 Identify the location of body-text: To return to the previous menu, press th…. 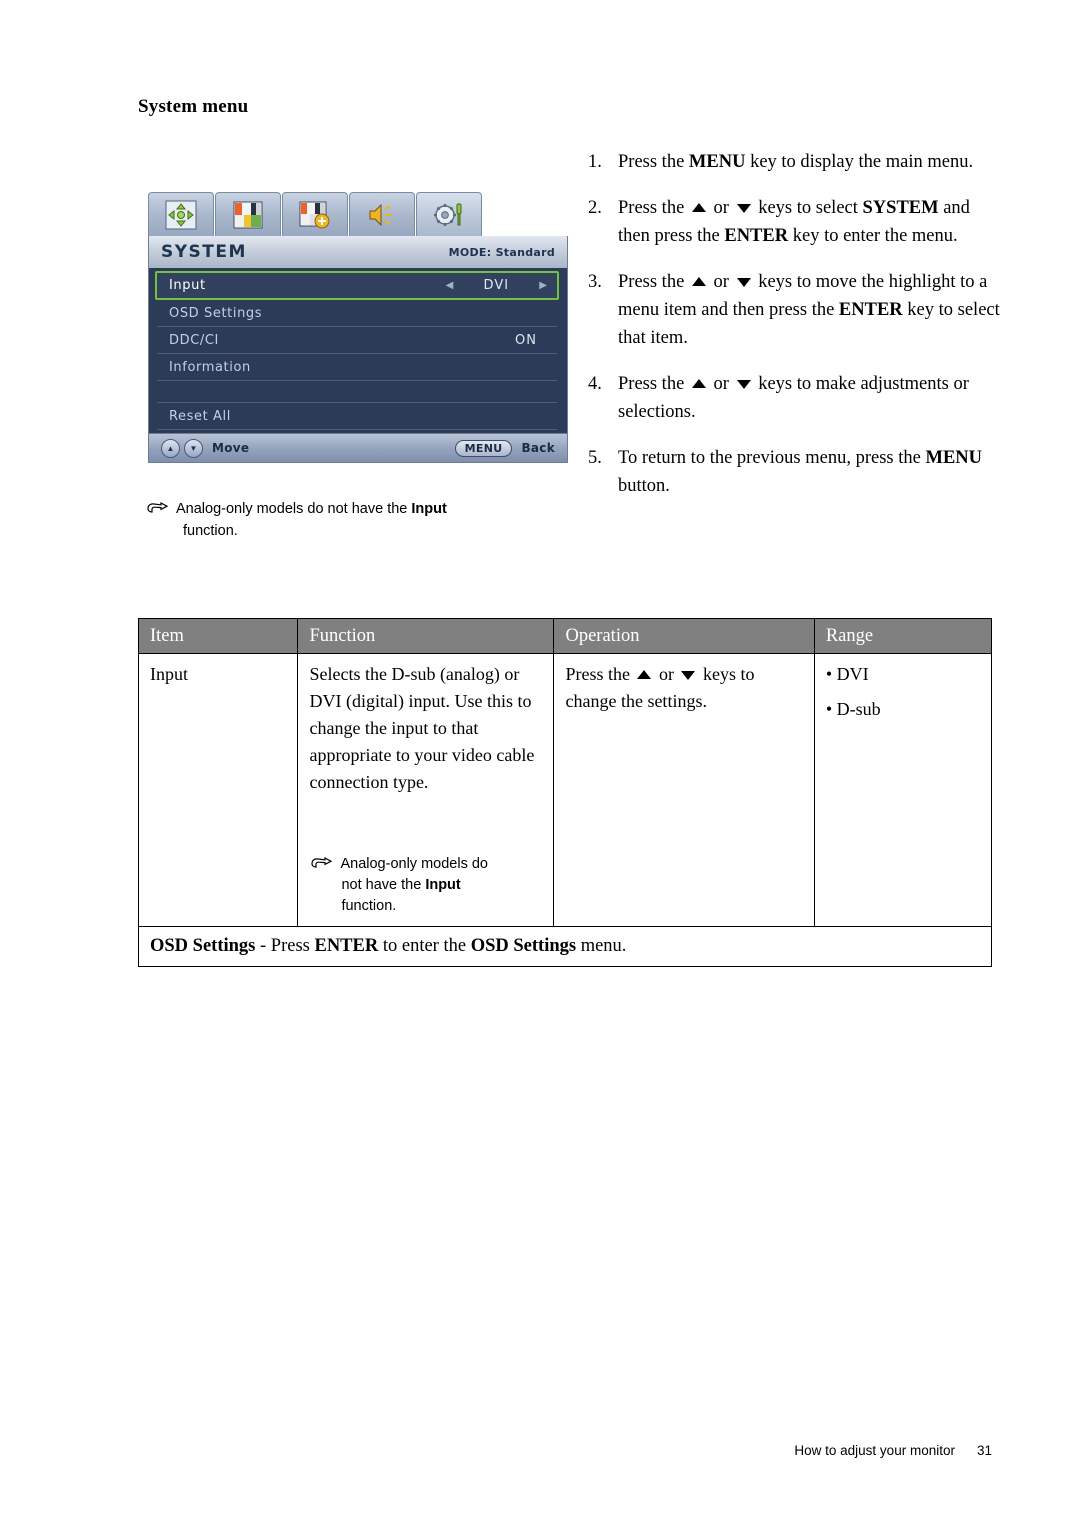
(772, 458).